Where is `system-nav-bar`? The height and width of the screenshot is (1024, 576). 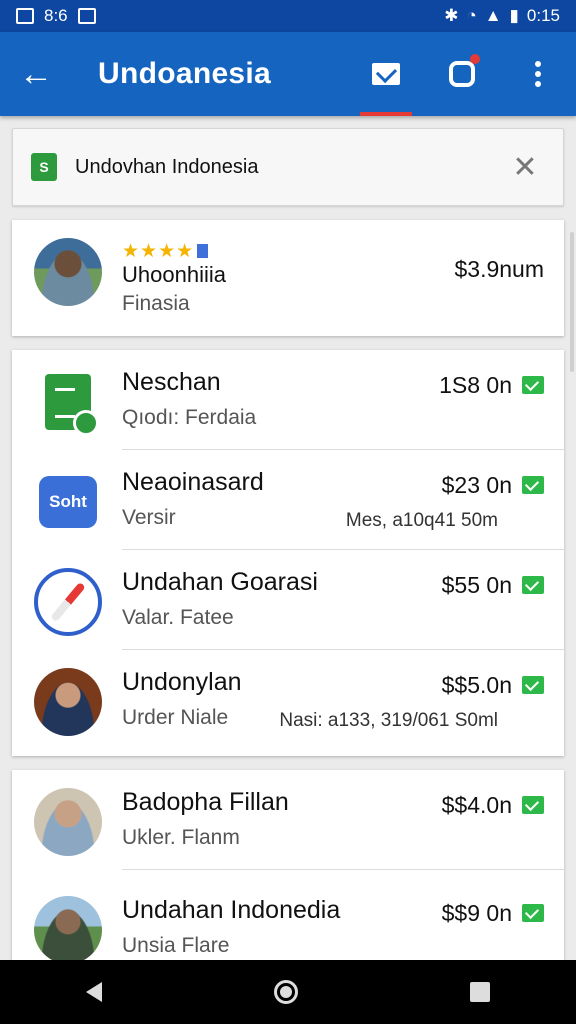
system-nav-bar is located at coordinates (288, 992).